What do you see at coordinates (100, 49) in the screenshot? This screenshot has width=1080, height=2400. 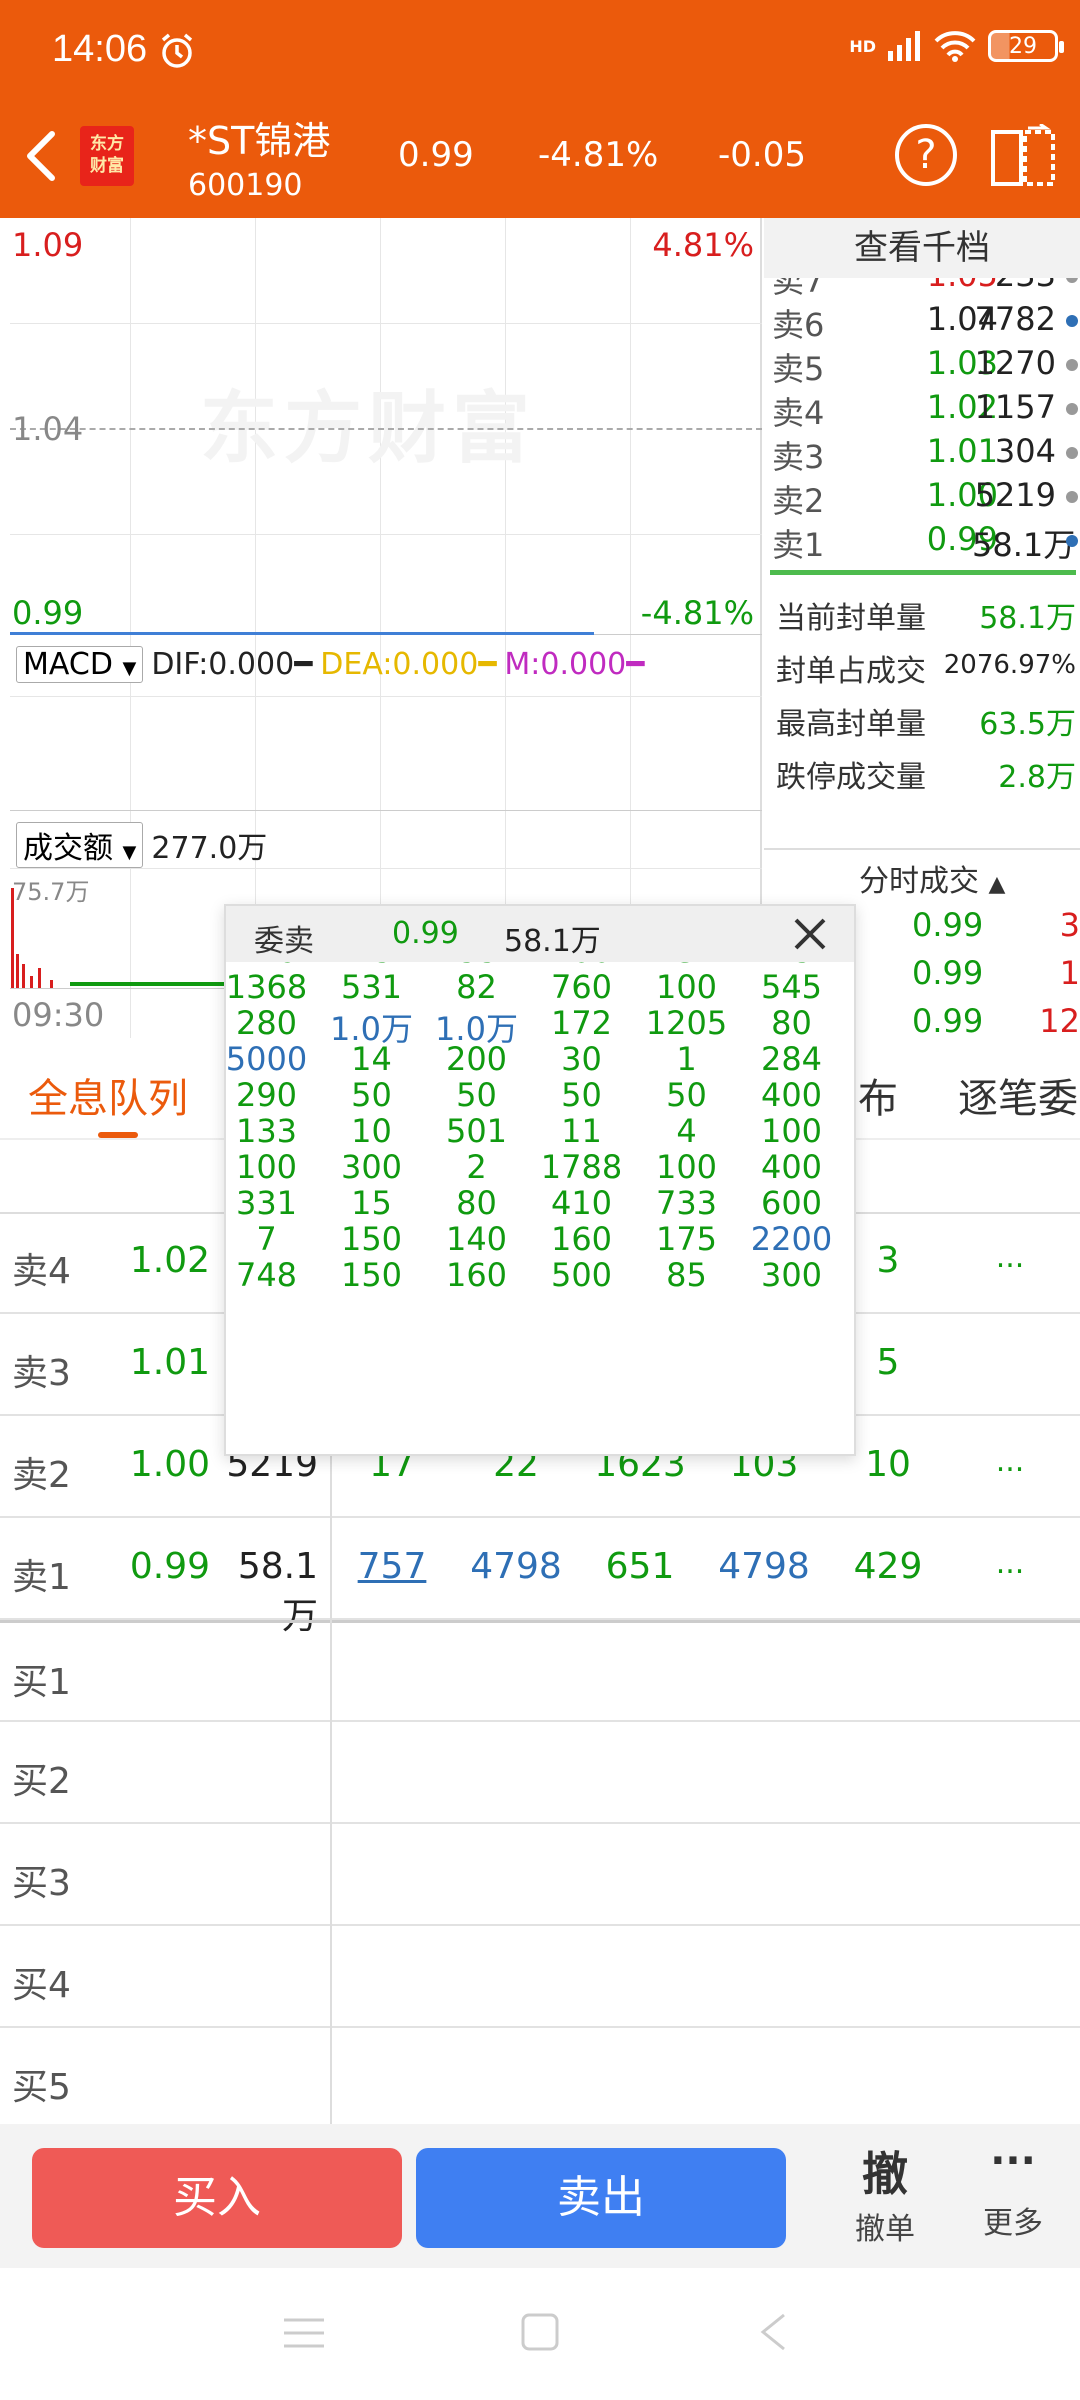 I see `status-time: 14:06` at bounding box center [100, 49].